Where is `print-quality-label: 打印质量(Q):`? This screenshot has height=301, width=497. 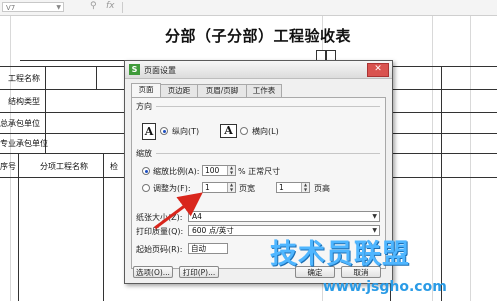 print-quality-label: 打印质量(Q): is located at coordinates (160, 231).